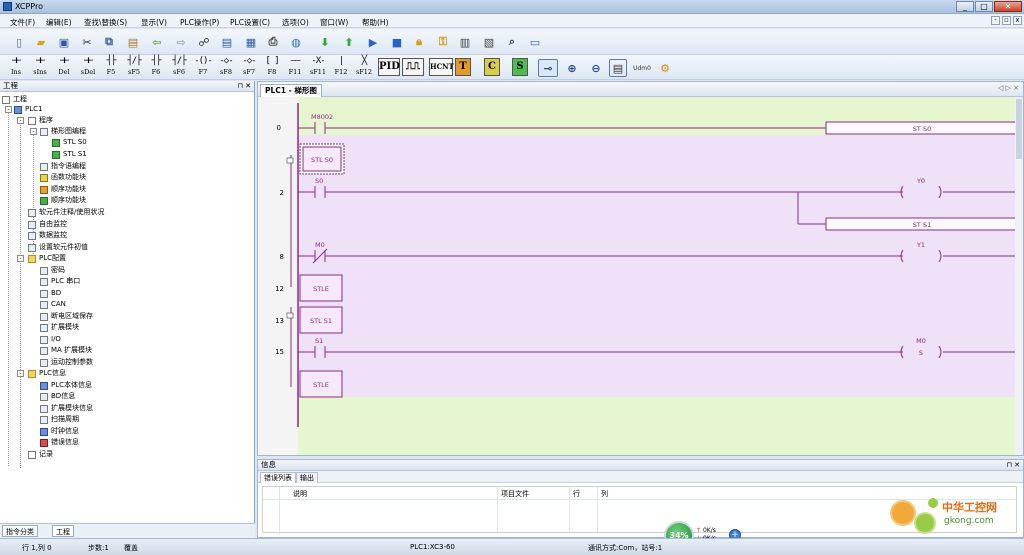  What do you see at coordinates (22, 22) in the screenshot?
I see `menu-file: 文件(F)` at bounding box center [22, 22].